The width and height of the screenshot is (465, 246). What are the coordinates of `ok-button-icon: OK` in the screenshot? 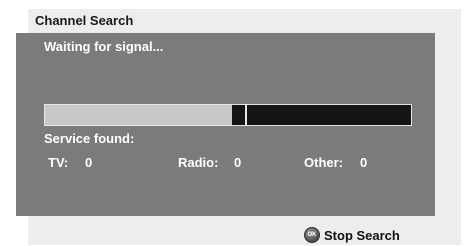 It's located at (312, 235).